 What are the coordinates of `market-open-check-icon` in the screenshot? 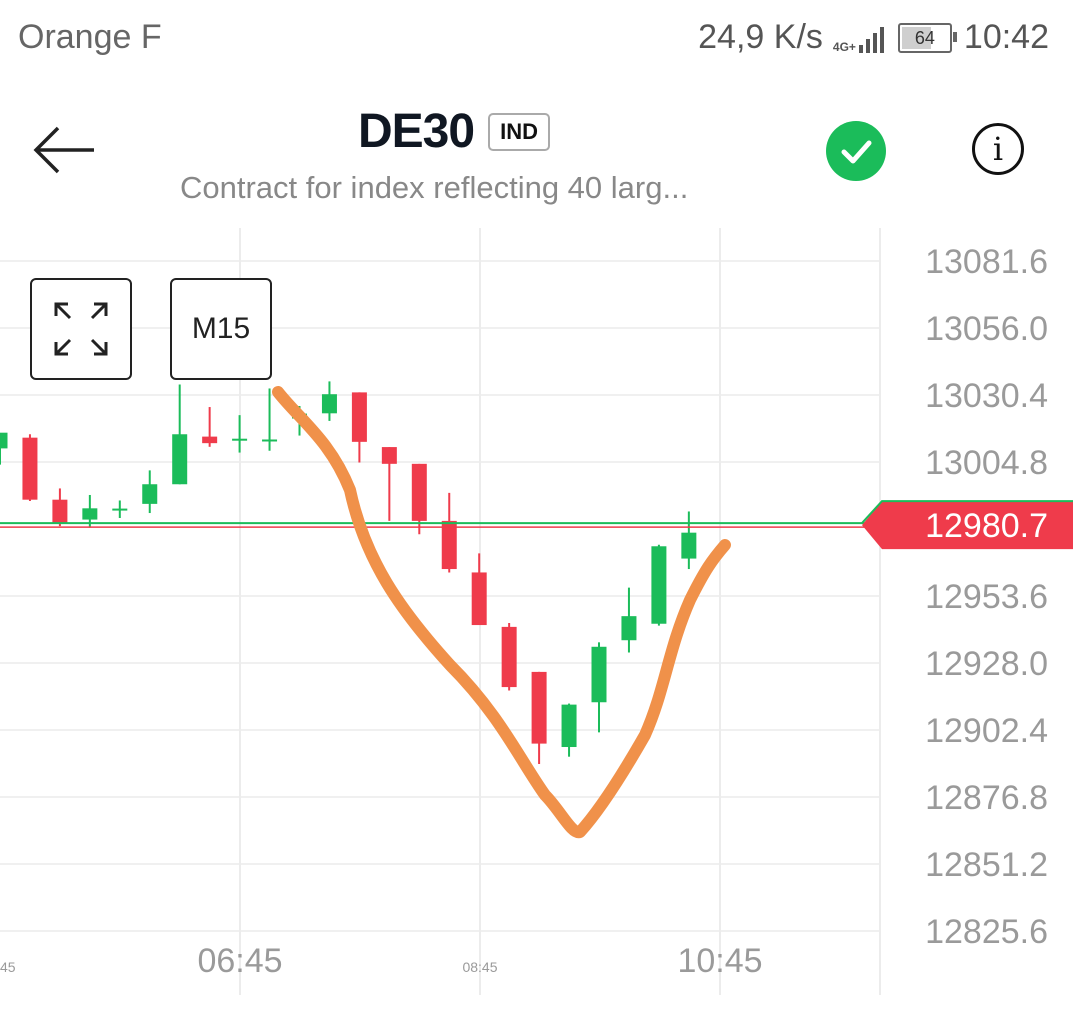 It's located at (856, 151).